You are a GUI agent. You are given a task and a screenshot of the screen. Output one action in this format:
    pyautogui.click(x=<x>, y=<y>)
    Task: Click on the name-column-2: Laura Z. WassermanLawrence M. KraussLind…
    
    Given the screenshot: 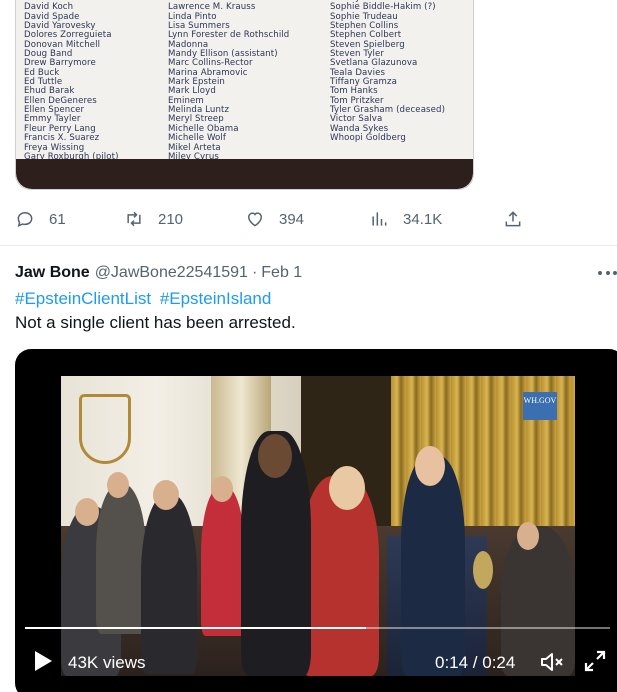 What is the action you would take?
    pyautogui.click(x=228, y=81)
    